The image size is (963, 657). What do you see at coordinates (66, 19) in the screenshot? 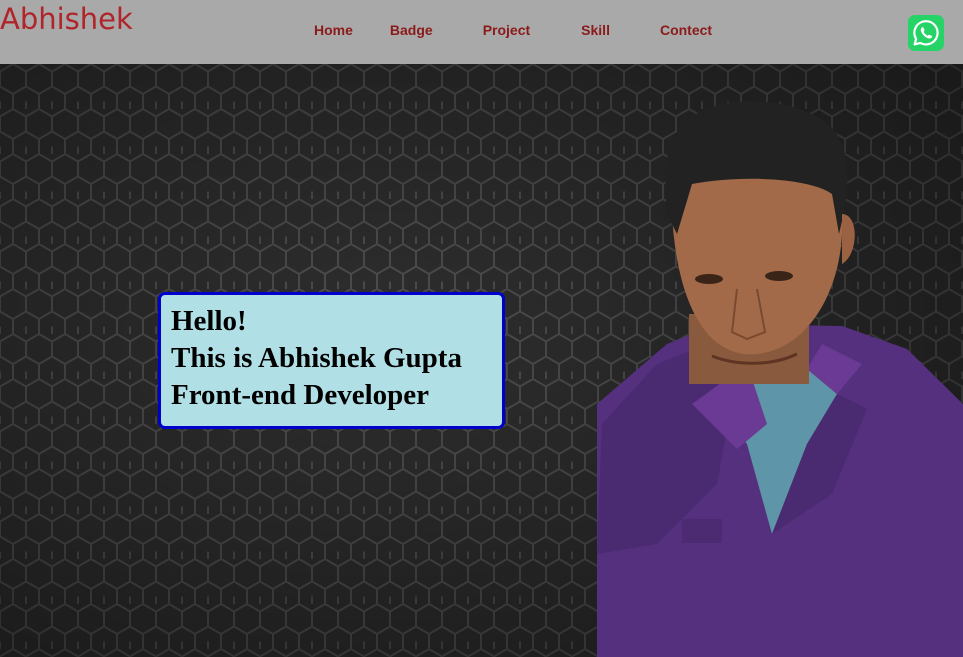
I see `site-logo: Abhishek` at bounding box center [66, 19].